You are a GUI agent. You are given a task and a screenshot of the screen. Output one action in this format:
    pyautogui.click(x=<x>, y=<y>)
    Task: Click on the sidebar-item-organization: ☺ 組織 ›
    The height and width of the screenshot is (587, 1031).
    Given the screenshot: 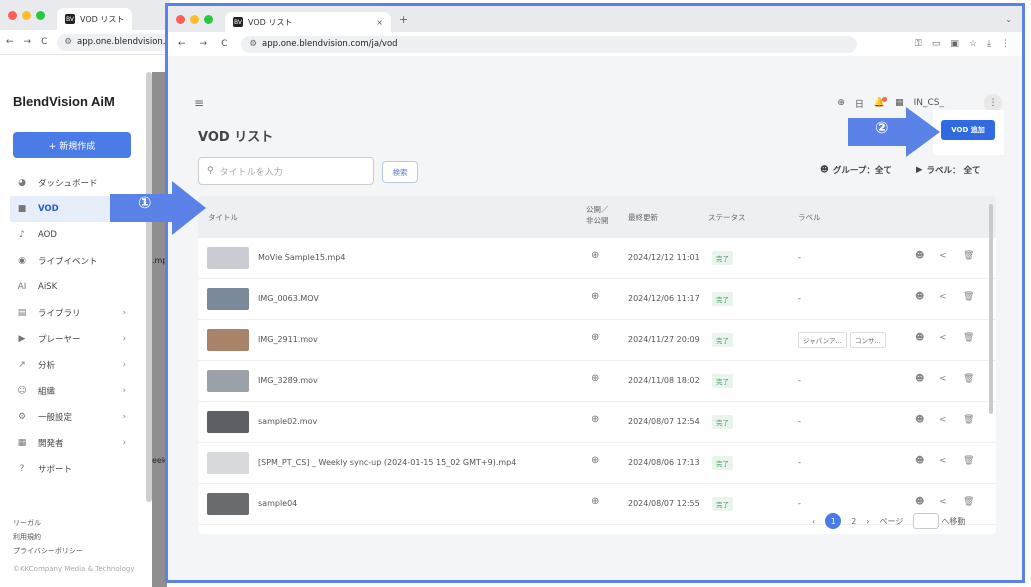 What is the action you would take?
    pyautogui.click(x=74, y=391)
    